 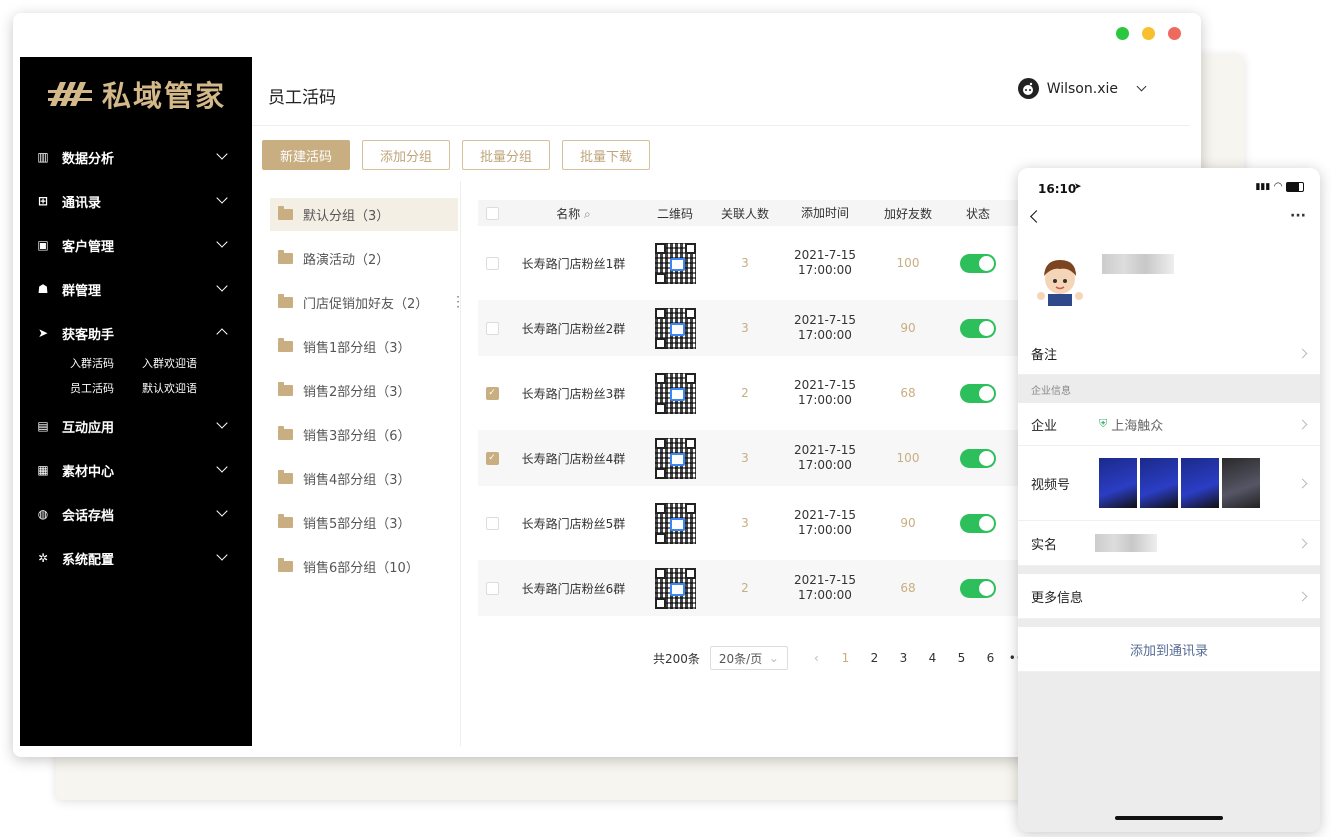 I want to click on maximize-dot, so click(x=1122, y=33).